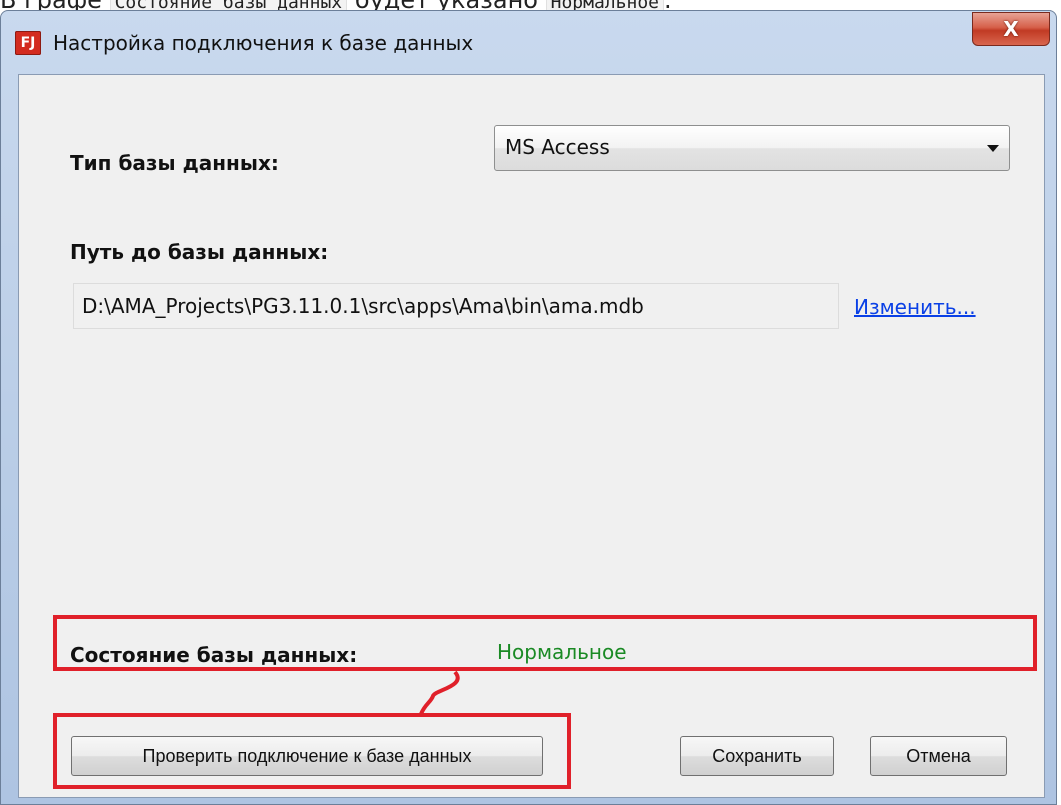 The height and width of the screenshot is (805, 1061). What do you see at coordinates (938, 756) in the screenshot?
I see `cancel-button: Отмена` at bounding box center [938, 756].